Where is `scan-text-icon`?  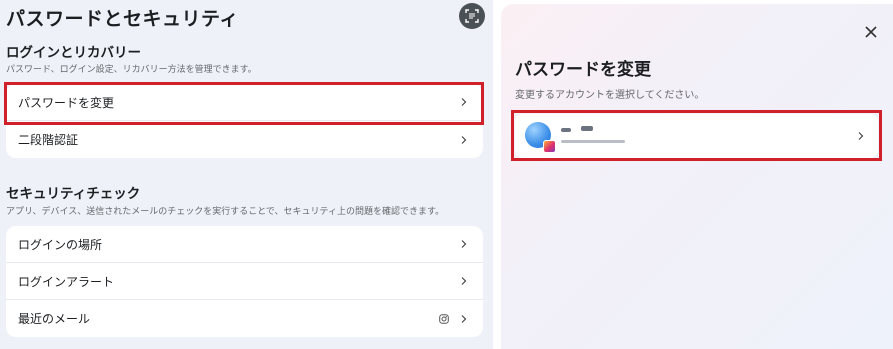
scan-text-icon is located at coordinates (472, 16).